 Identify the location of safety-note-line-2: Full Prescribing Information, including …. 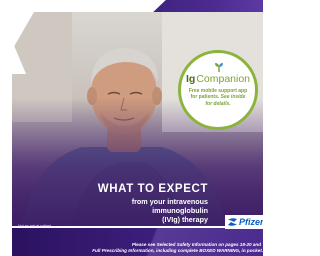
(177, 250).